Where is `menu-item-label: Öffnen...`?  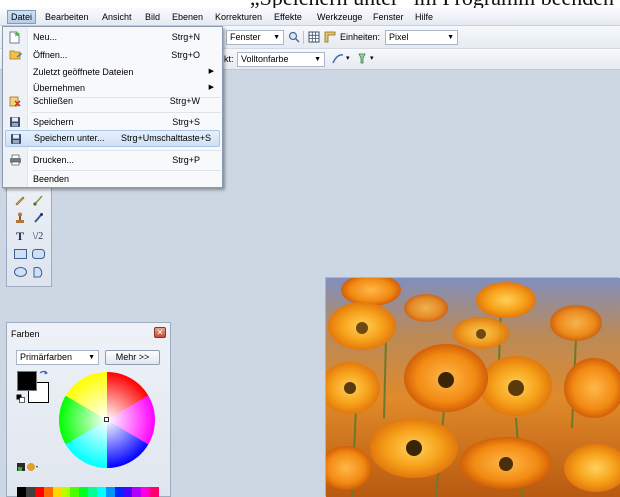
menu-item-label: Öffnen... is located at coordinates (50, 55).